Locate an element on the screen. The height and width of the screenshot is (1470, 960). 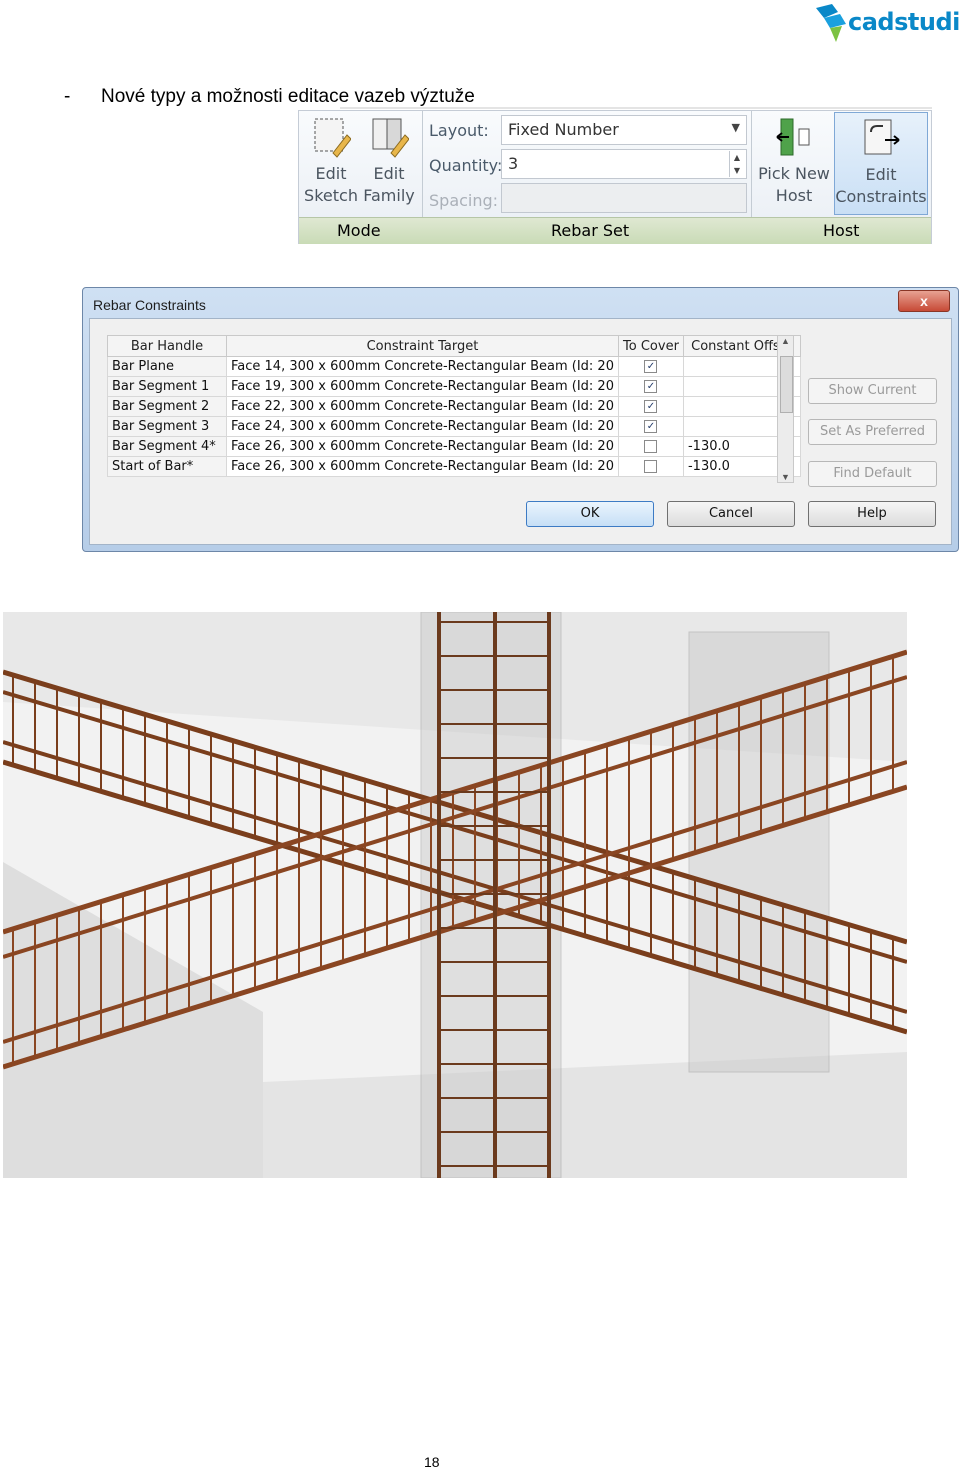
quantity-stepper: ▲ ▼ is located at coordinates (736, 164).